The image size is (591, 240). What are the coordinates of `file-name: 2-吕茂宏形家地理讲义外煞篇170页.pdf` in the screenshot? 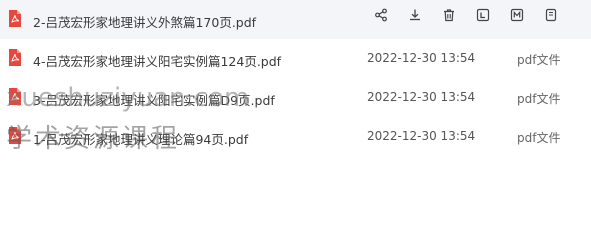 It's located at (144, 21).